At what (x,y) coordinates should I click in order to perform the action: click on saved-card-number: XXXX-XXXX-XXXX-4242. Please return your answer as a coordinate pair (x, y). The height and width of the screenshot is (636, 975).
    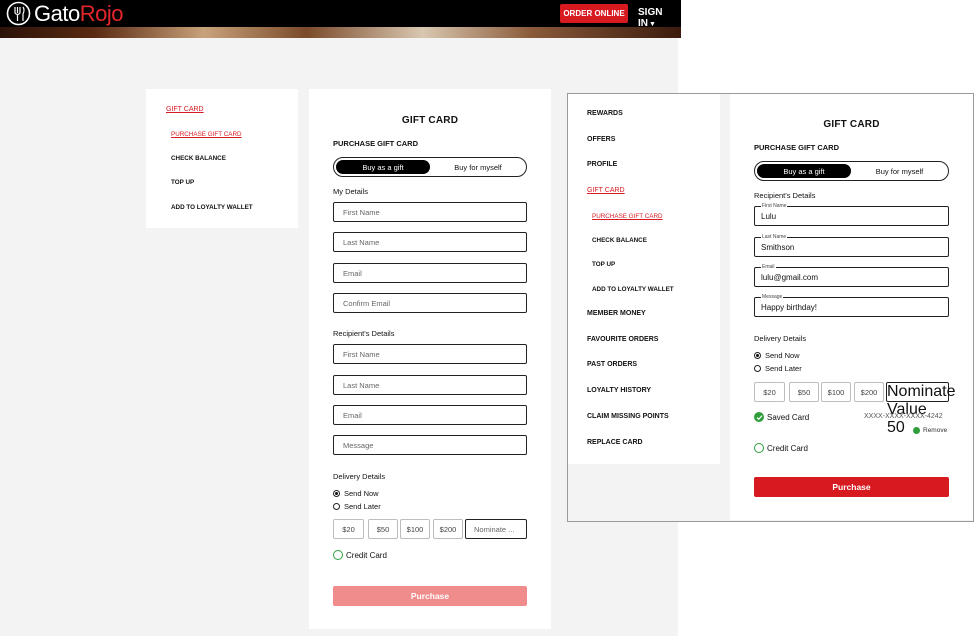
    Looking at the image, I should click on (903, 416).